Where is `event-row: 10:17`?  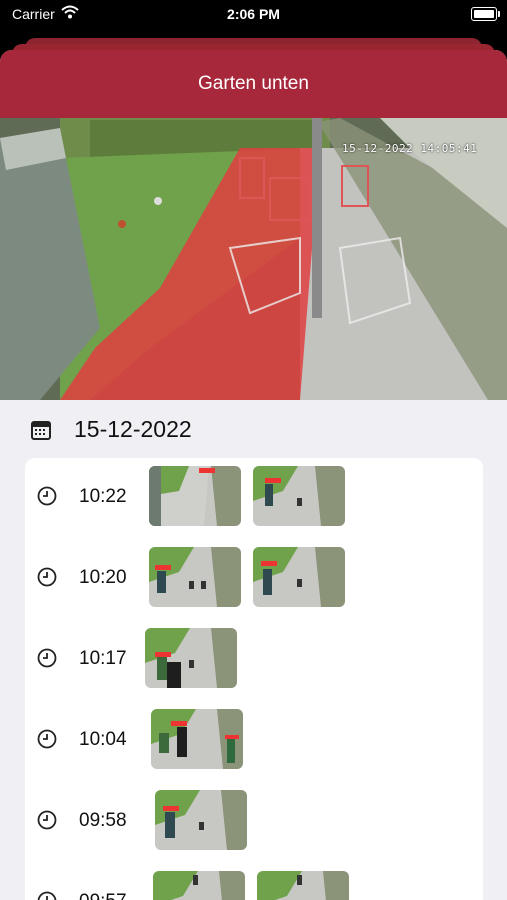
event-row: 10:17 is located at coordinates (254, 660).